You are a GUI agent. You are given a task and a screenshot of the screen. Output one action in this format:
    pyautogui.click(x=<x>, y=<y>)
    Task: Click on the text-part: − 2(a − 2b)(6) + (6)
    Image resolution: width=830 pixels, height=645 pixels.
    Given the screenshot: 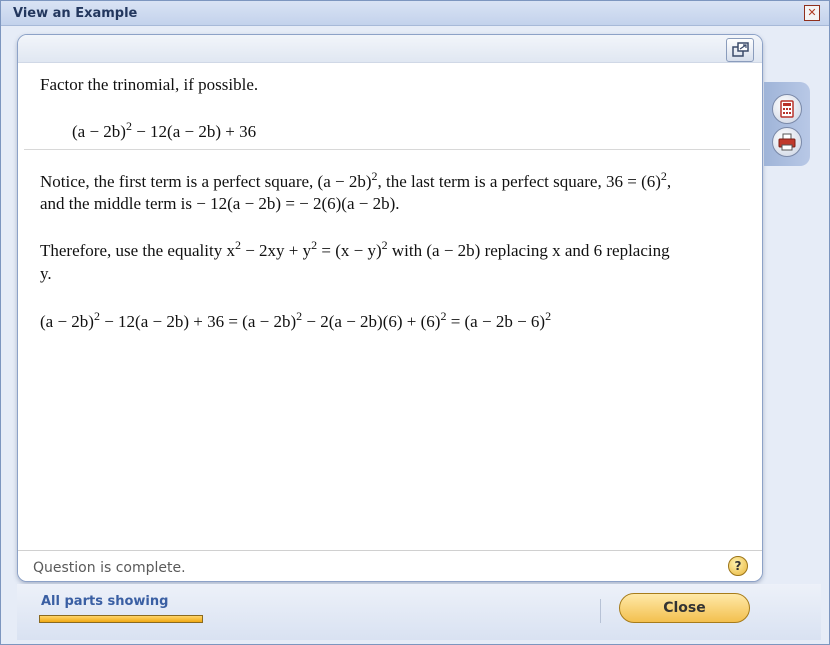 What is the action you would take?
    pyautogui.click(x=371, y=321)
    